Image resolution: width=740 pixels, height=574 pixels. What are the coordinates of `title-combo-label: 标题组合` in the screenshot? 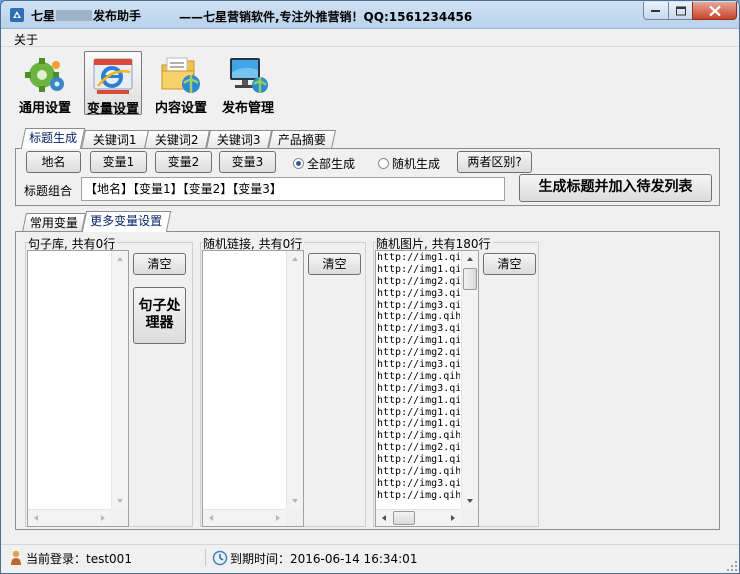 It's located at (48, 191).